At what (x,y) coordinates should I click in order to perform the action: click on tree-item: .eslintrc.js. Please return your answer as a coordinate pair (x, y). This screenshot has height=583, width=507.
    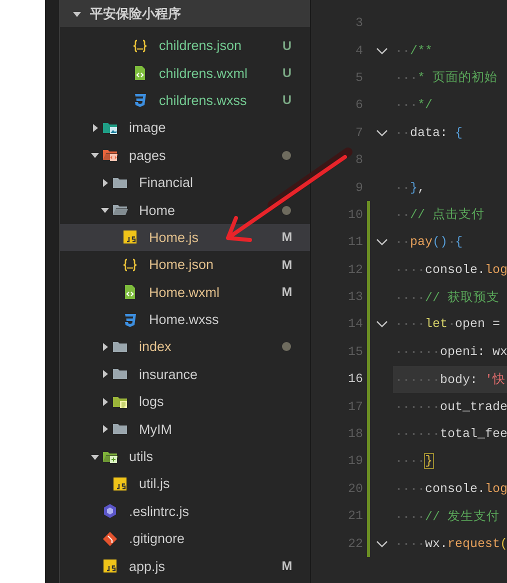
    Looking at the image, I should click on (185, 512).